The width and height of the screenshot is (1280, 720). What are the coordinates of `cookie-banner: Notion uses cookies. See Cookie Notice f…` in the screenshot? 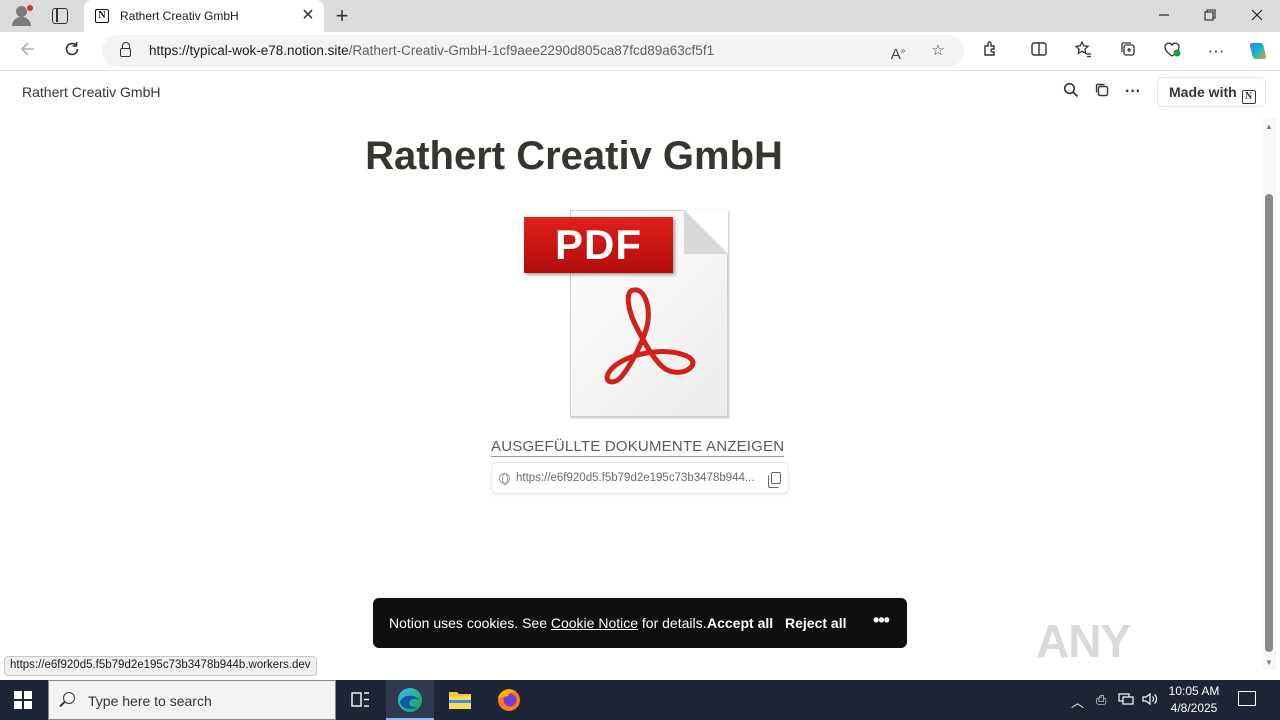 It's located at (640, 623).